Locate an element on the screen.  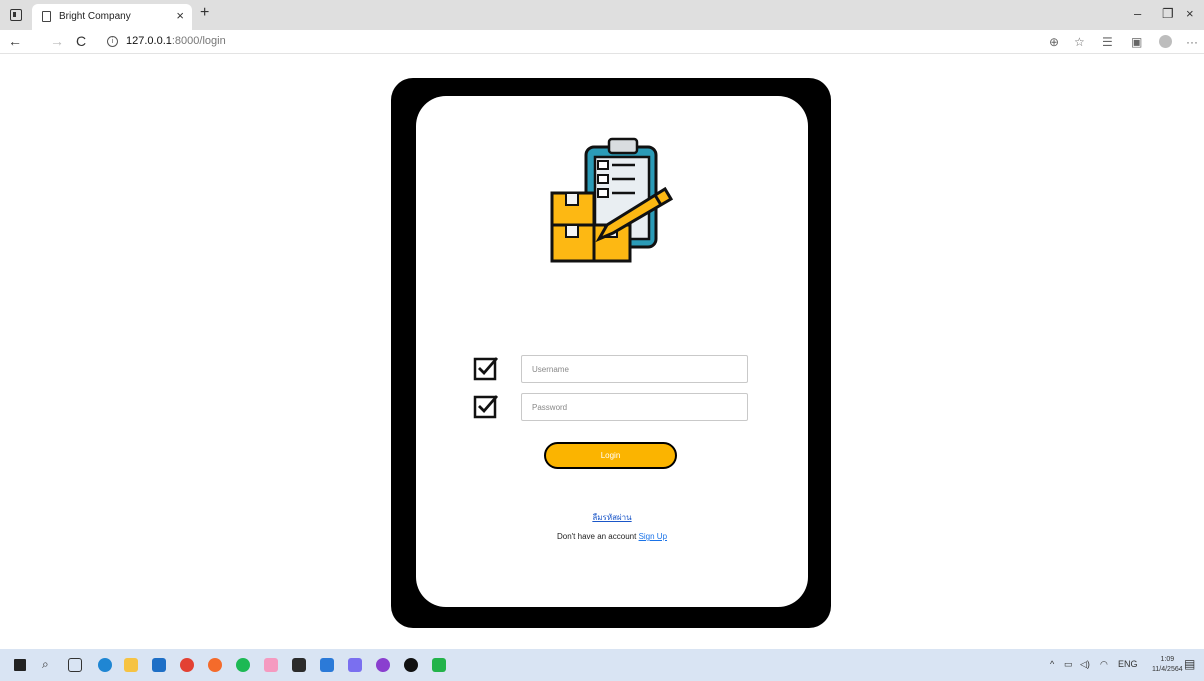
address-bar: ← → C i 127.0.0.1:8000/login ⊕ ☆ ☰ ▣ ··· is located at coordinates (602, 42).